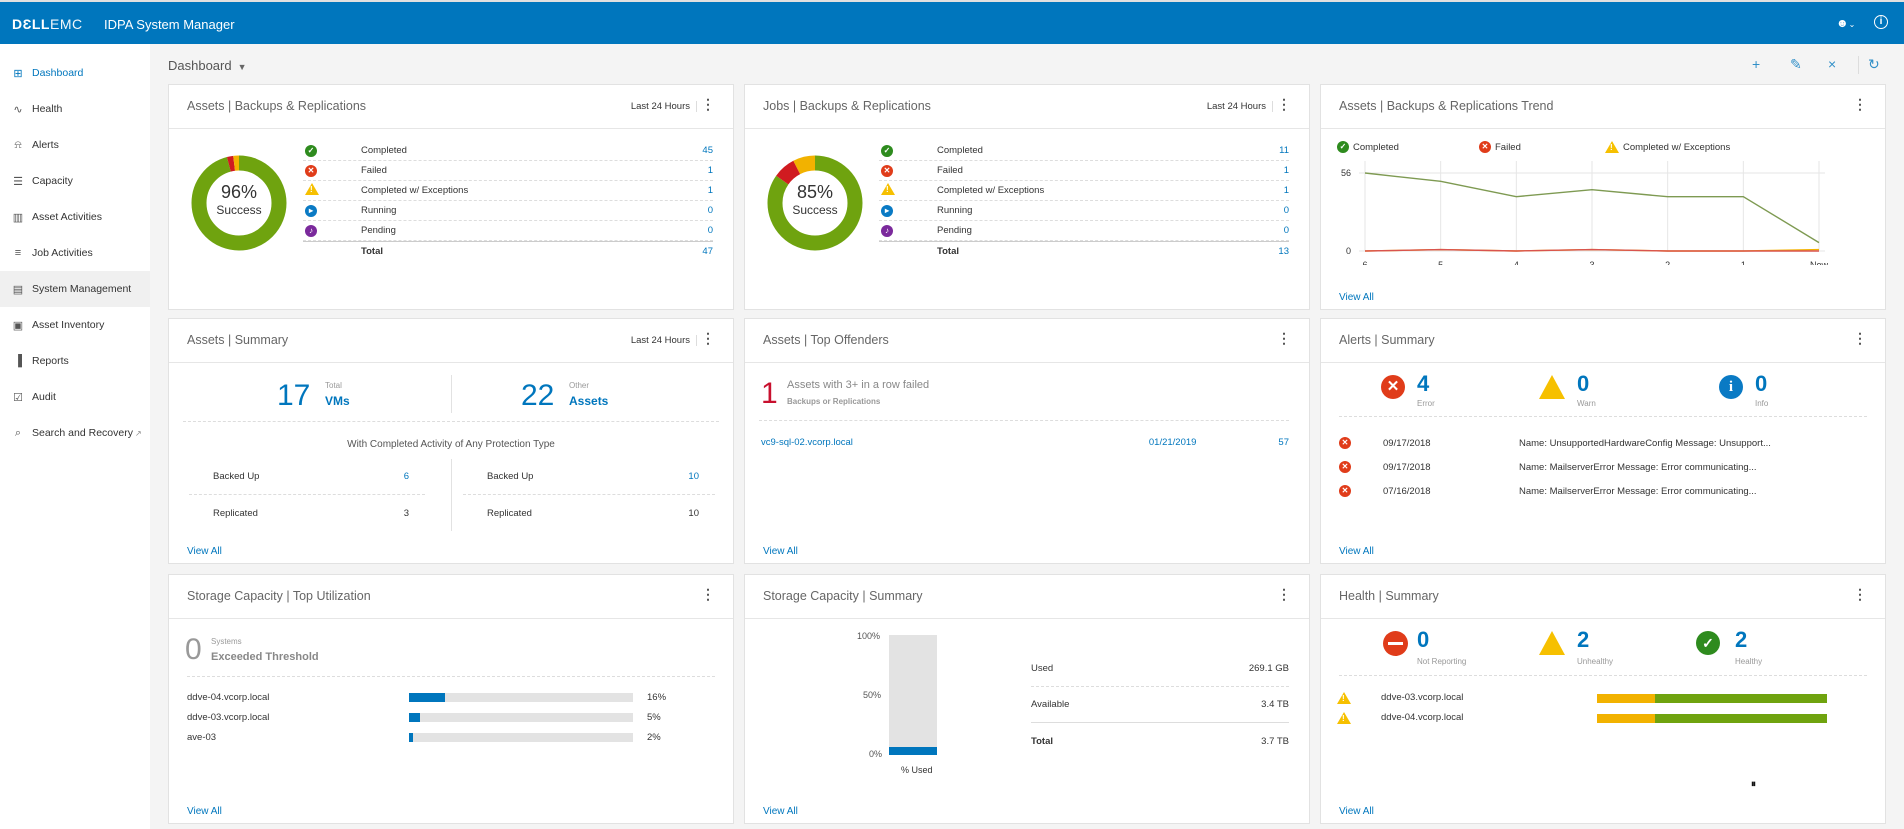  Describe the element at coordinates (1423, 384) in the screenshot. I see `error-count: 4` at that location.